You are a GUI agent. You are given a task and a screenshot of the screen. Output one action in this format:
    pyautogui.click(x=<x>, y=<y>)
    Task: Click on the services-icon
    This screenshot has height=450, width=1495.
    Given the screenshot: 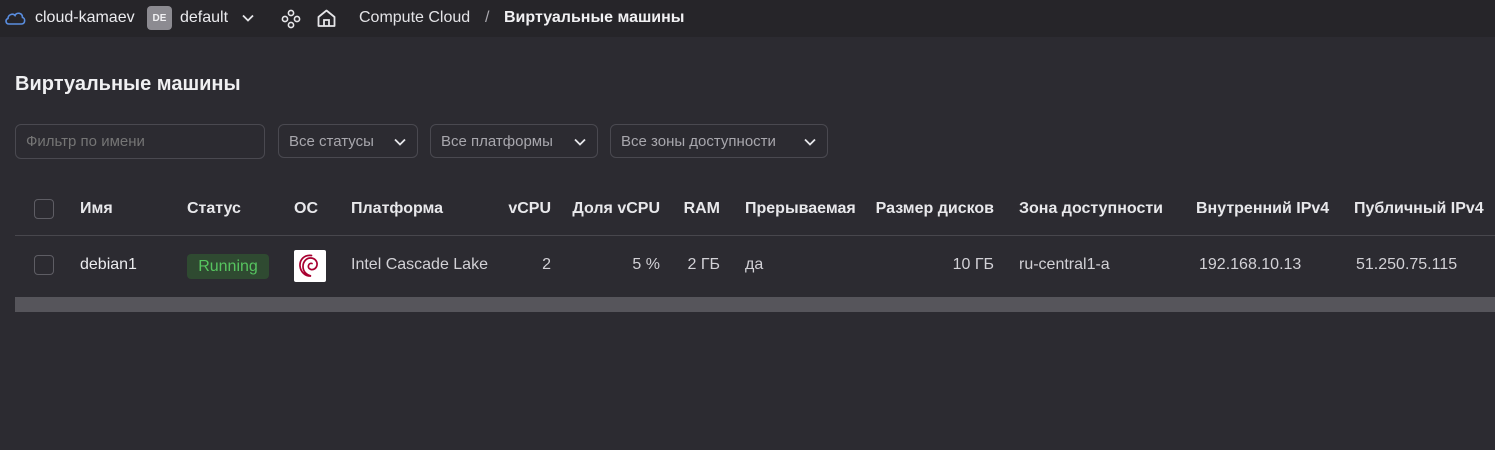 What is the action you would take?
    pyautogui.click(x=291, y=19)
    